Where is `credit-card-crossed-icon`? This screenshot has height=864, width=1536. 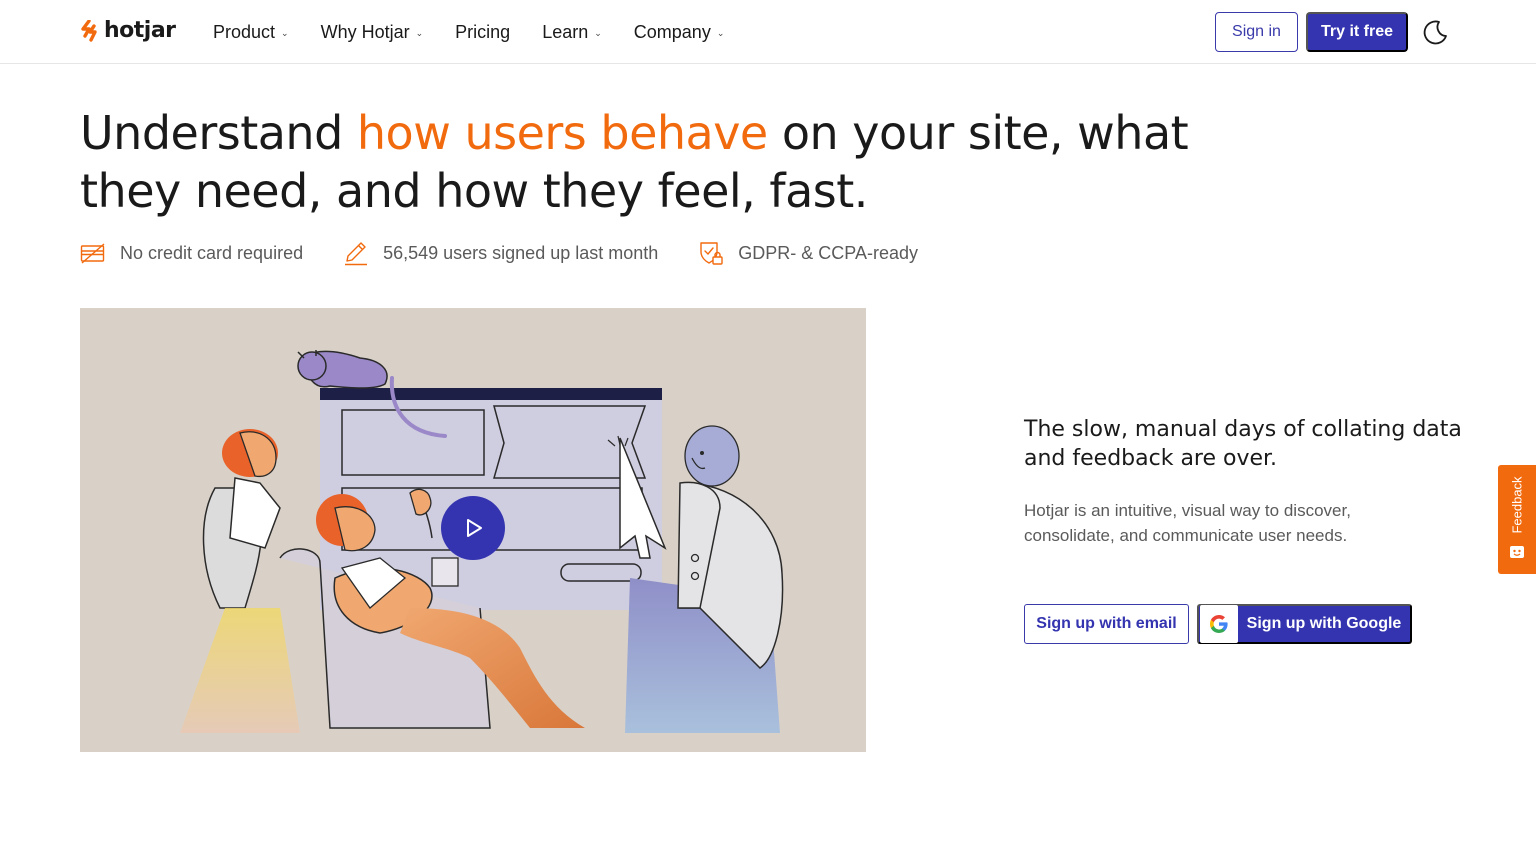 credit-card-crossed-icon is located at coordinates (92, 253).